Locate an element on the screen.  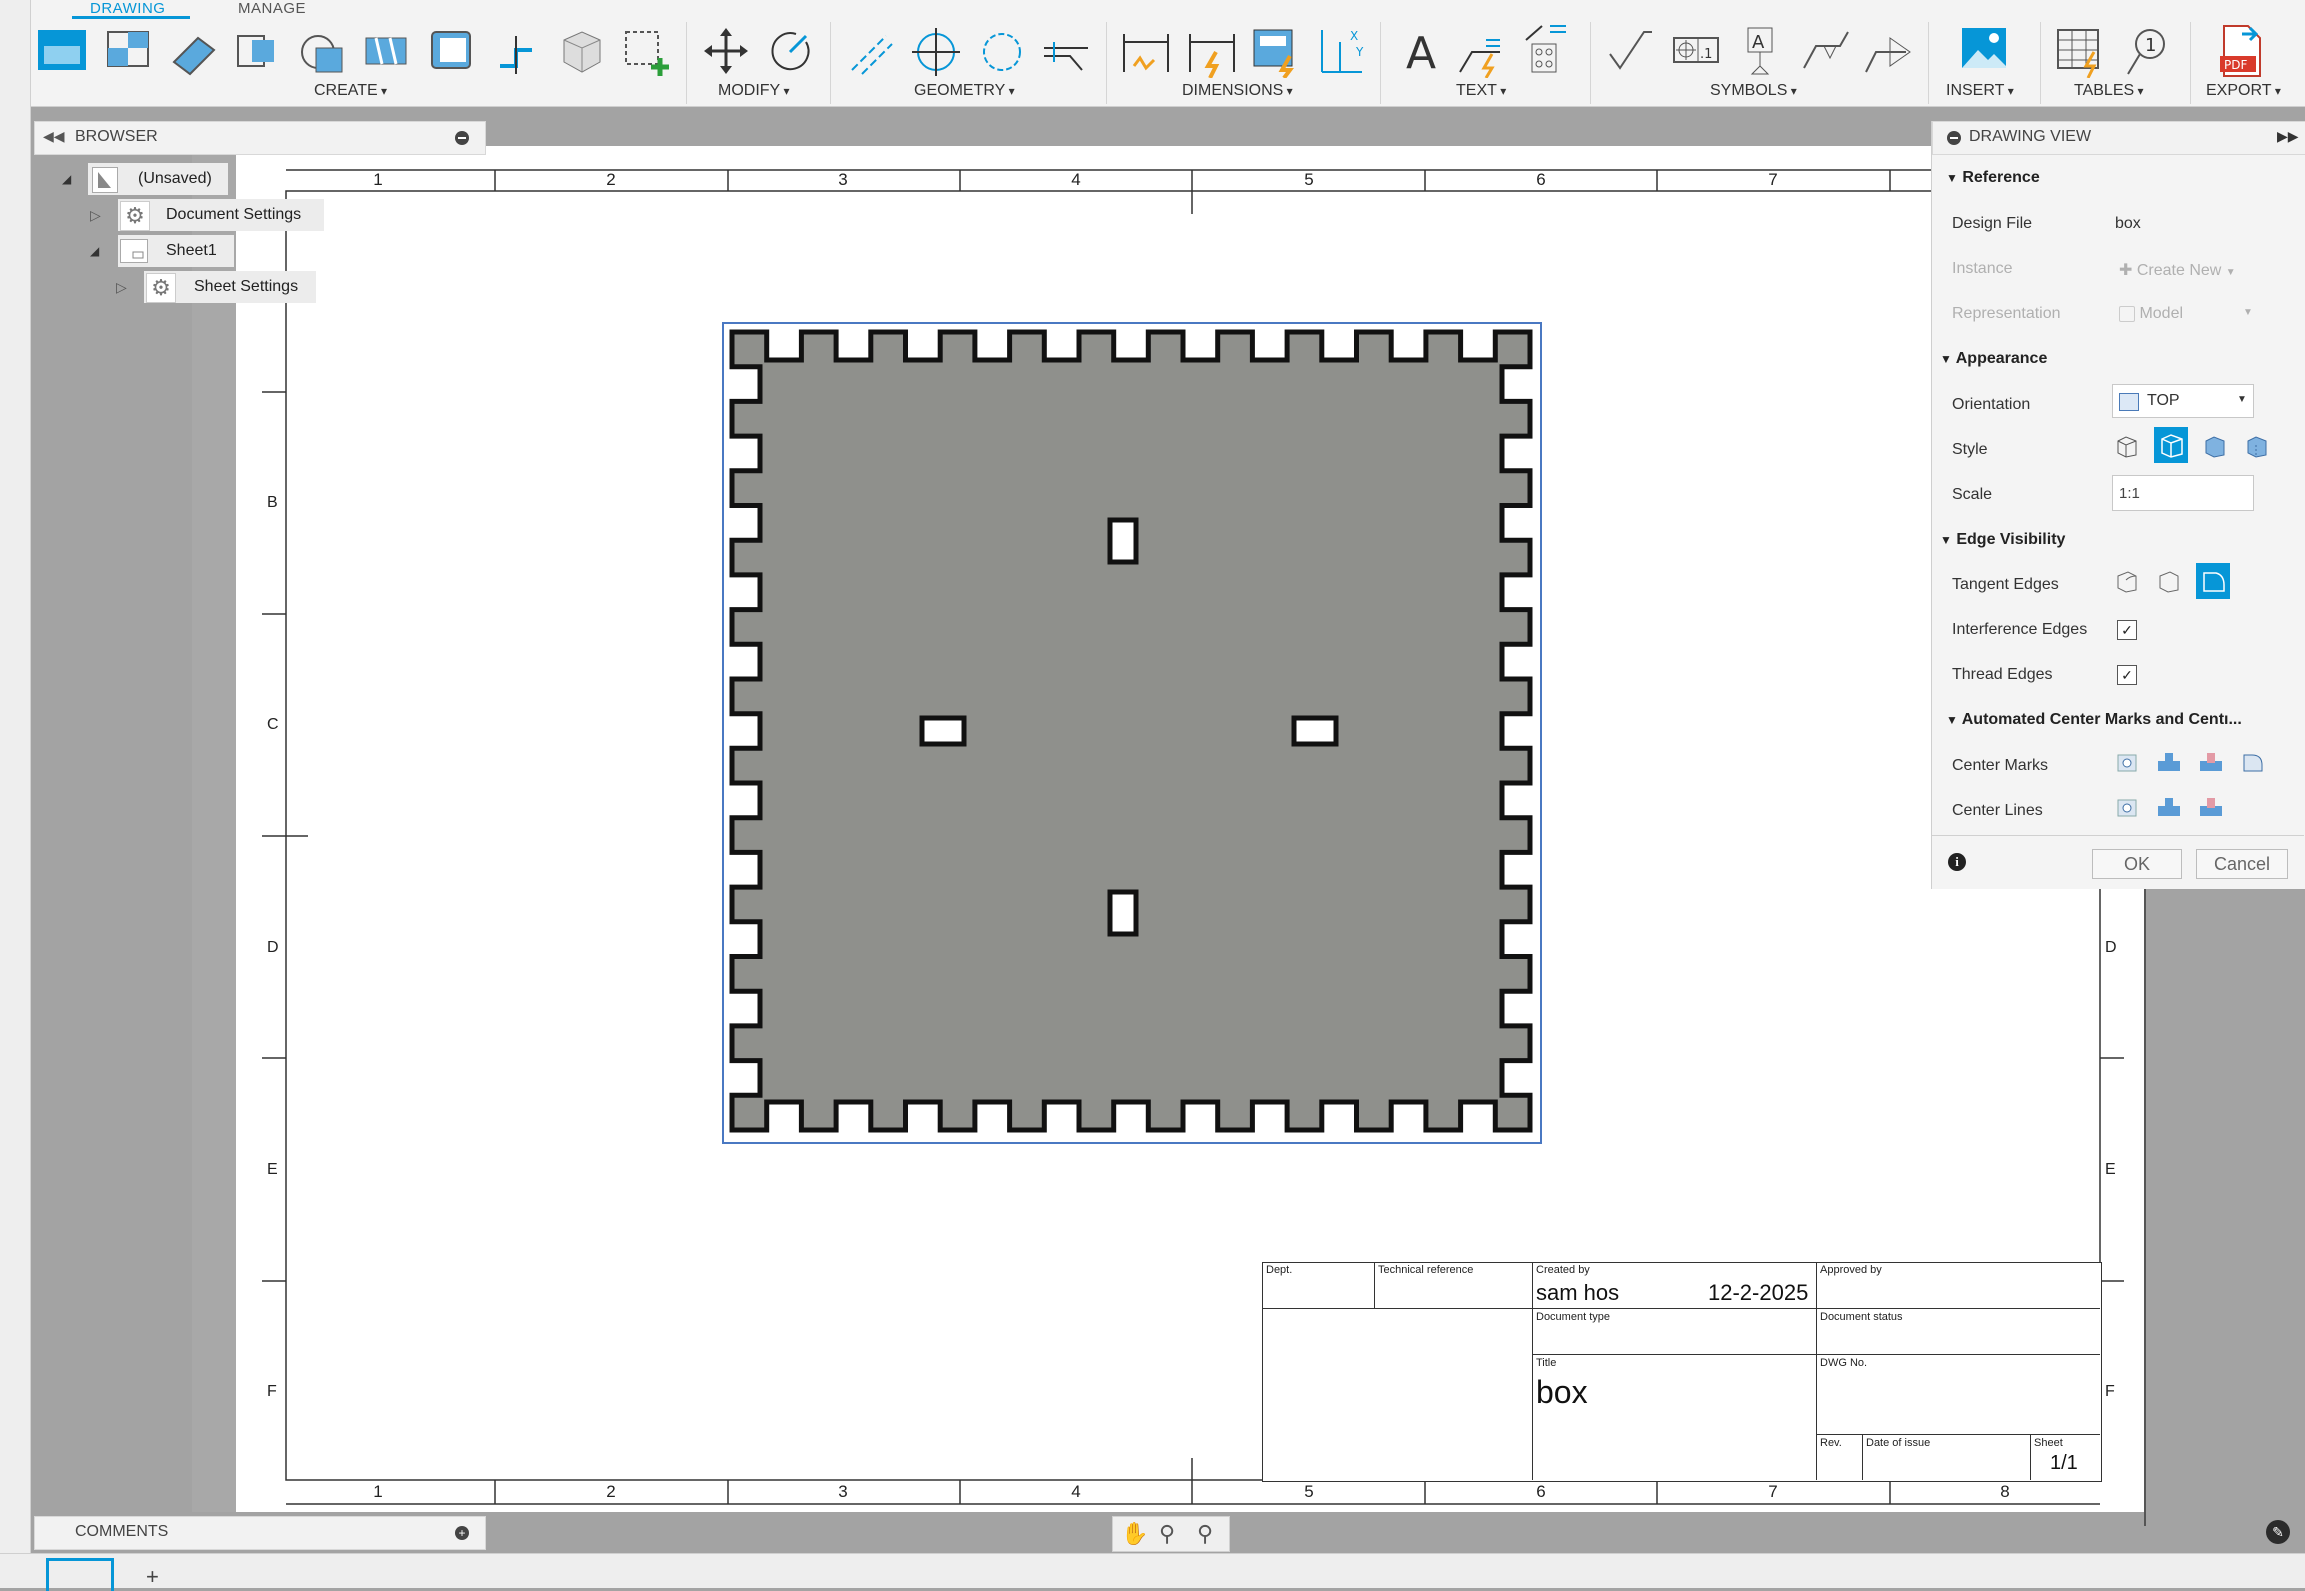
comments-panel-header: COMMENTS + is located at coordinates (260, 1533).